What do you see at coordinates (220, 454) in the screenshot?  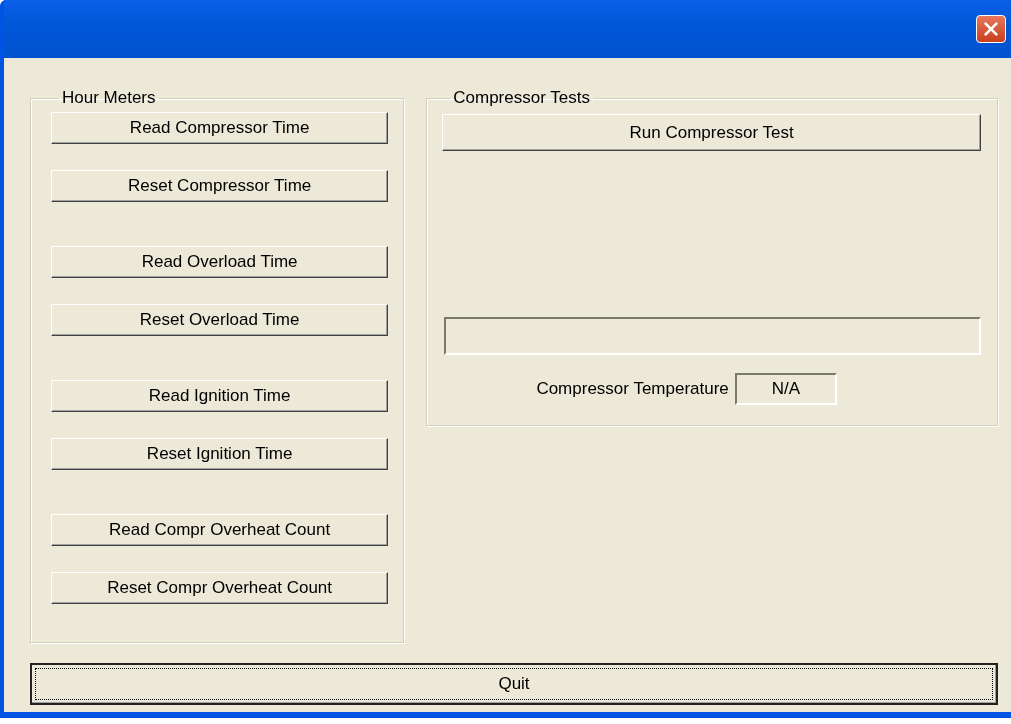 I see `command-button: Reset Ignition Time` at bounding box center [220, 454].